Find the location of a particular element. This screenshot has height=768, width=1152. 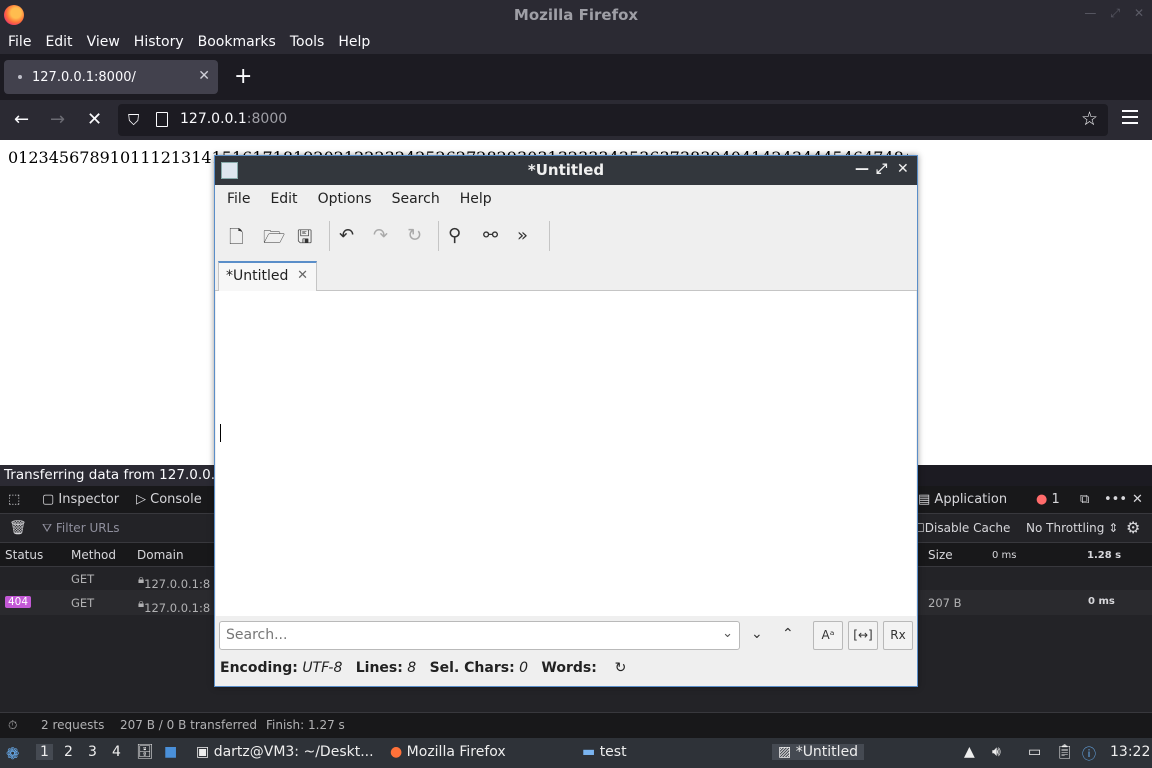

match-case-button: Aᵃ is located at coordinates (828, 635).